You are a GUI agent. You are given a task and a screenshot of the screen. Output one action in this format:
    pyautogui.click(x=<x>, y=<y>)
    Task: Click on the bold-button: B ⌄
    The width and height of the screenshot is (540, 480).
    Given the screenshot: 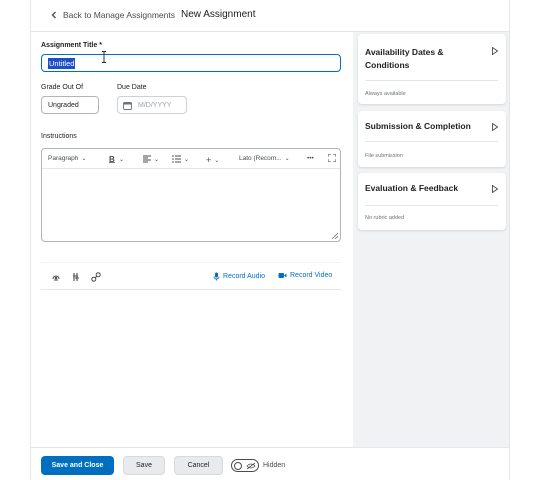 What is the action you would take?
    pyautogui.click(x=116, y=159)
    